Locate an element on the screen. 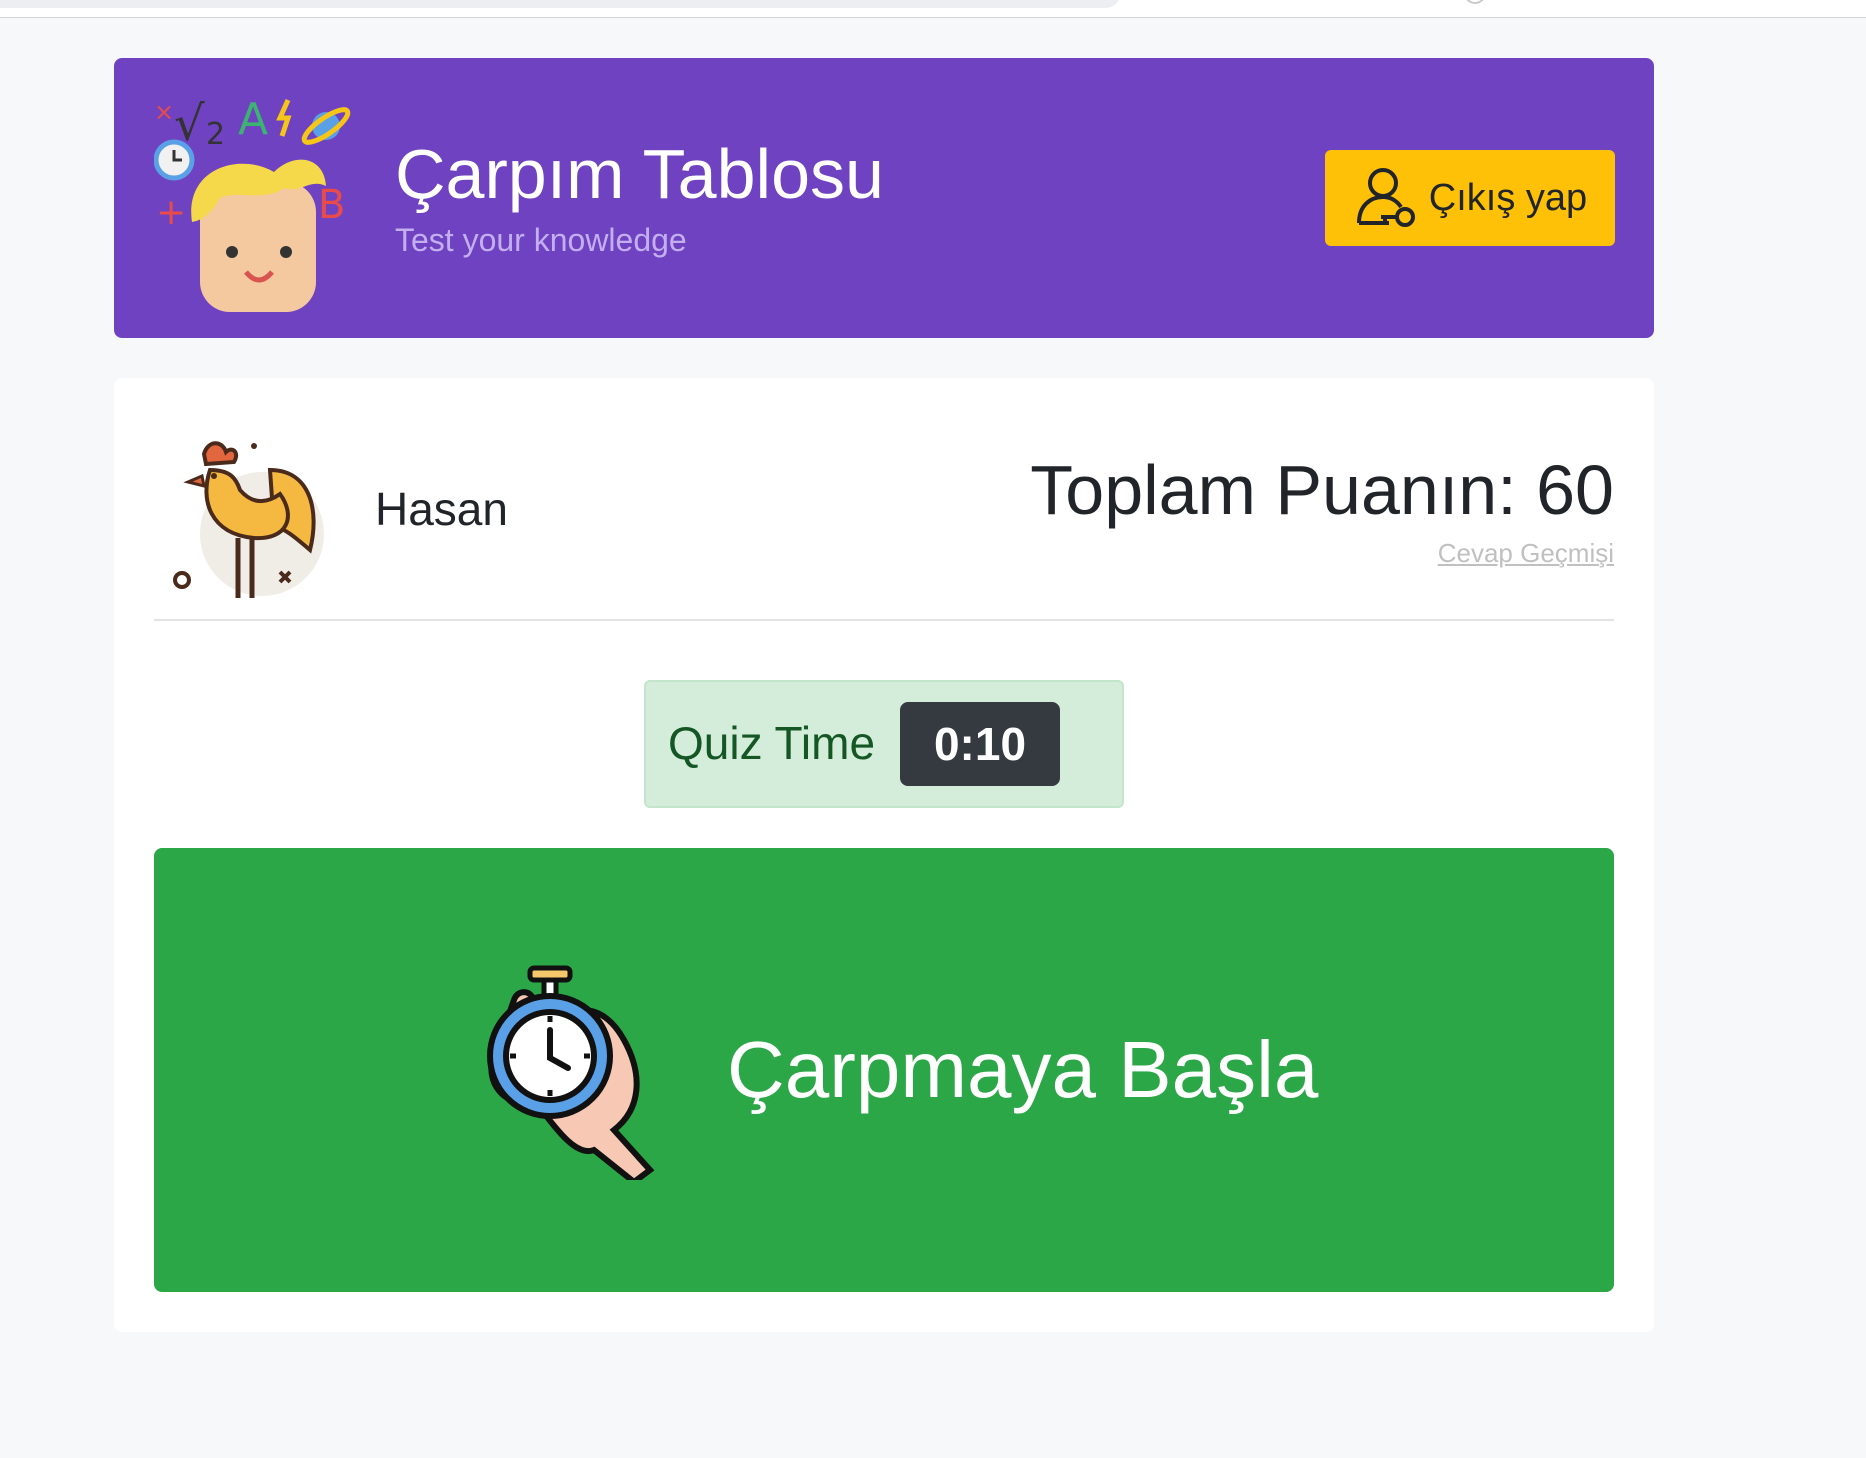  logo-eye-left is located at coordinates (232, 252).